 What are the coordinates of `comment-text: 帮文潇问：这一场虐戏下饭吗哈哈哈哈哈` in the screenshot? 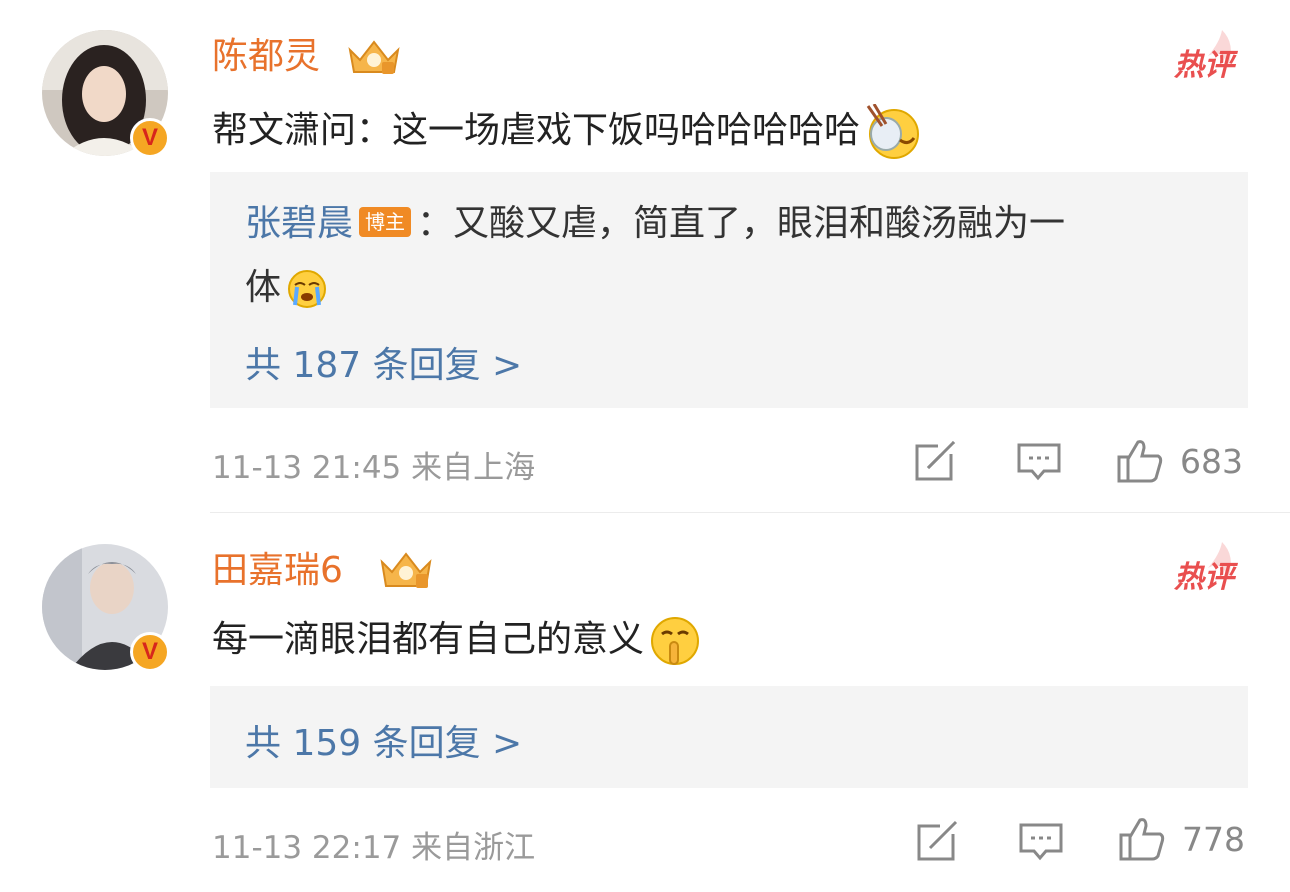 It's located at (568, 132).